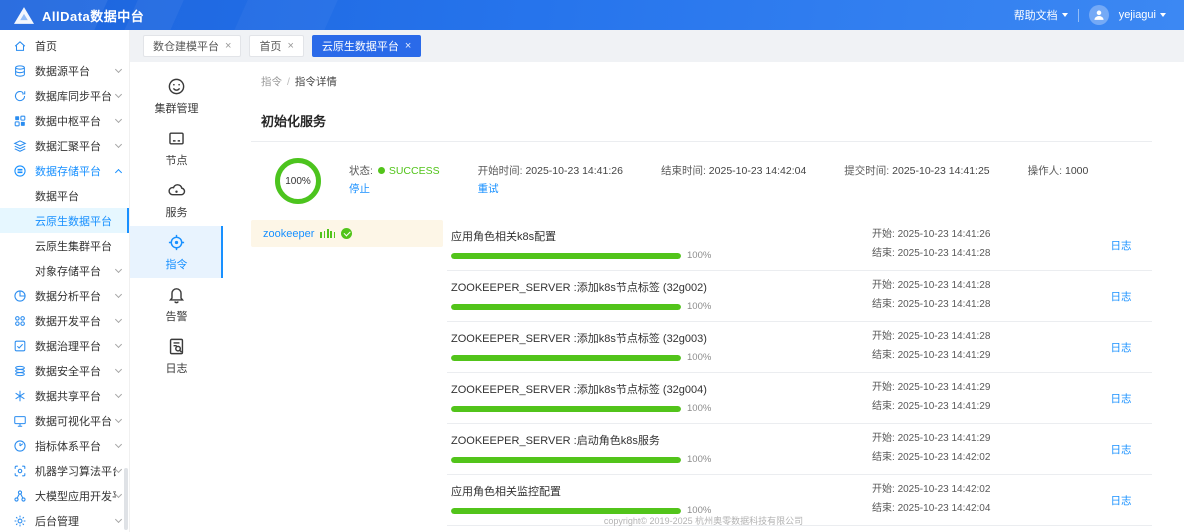 The width and height of the screenshot is (1184, 532). What do you see at coordinates (883, 438) in the screenshot?
I see `task-start-label: 开始:` at bounding box center [883, 438].